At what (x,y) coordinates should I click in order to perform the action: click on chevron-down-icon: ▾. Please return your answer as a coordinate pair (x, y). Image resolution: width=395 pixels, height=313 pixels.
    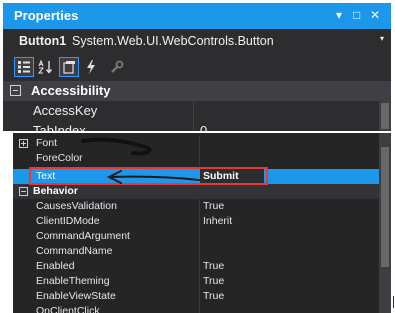
    Looking at the image, I should click on (382, 38).